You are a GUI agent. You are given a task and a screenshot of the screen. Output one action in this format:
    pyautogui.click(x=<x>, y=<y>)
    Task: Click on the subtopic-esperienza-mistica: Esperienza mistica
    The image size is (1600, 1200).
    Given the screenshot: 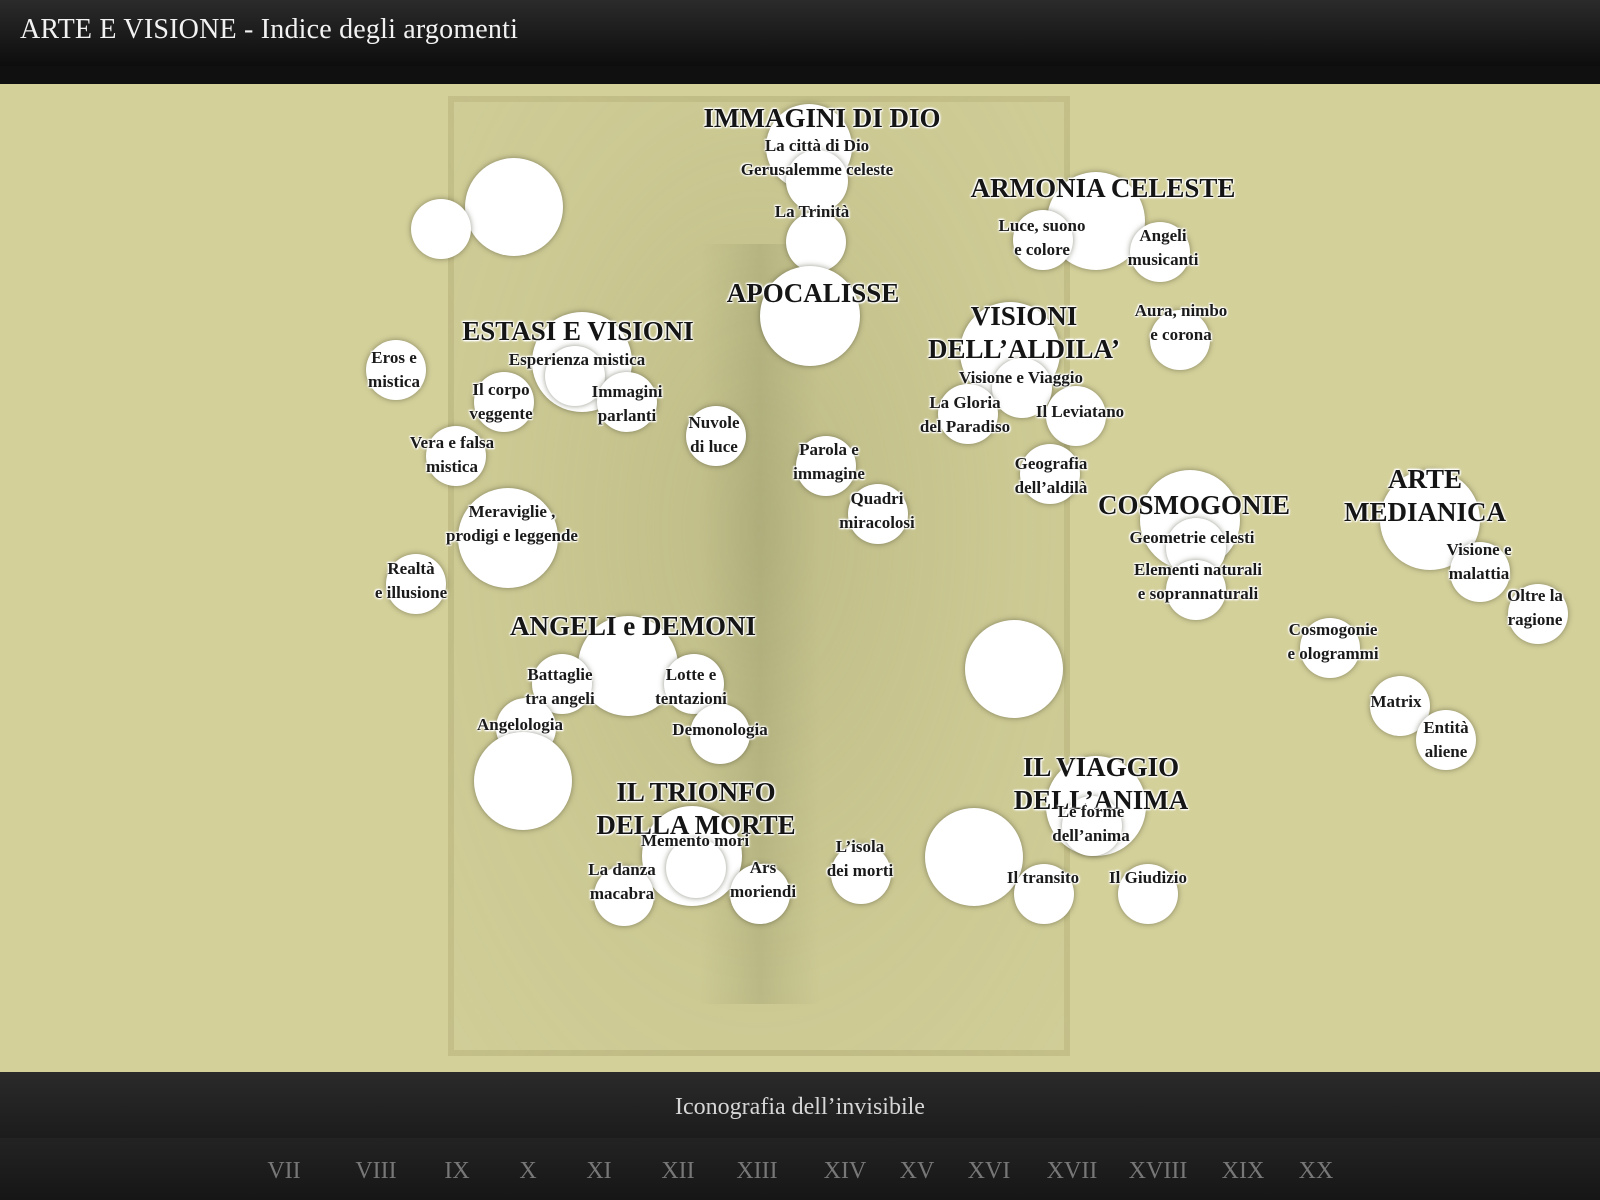 What is the action you would take?
    pyautogui.click(x=577, y=360)
    